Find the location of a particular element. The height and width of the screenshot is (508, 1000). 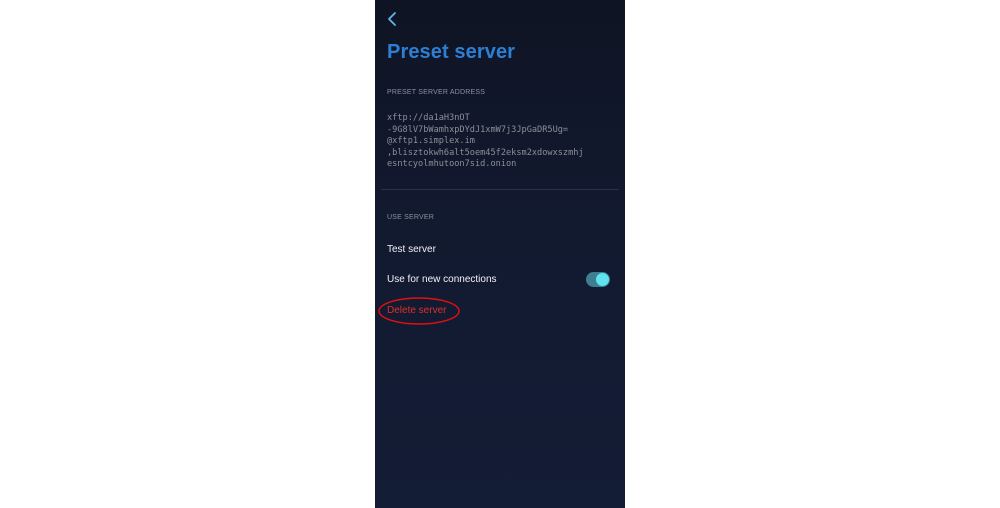

back-button is located at coordinates (393, 19).